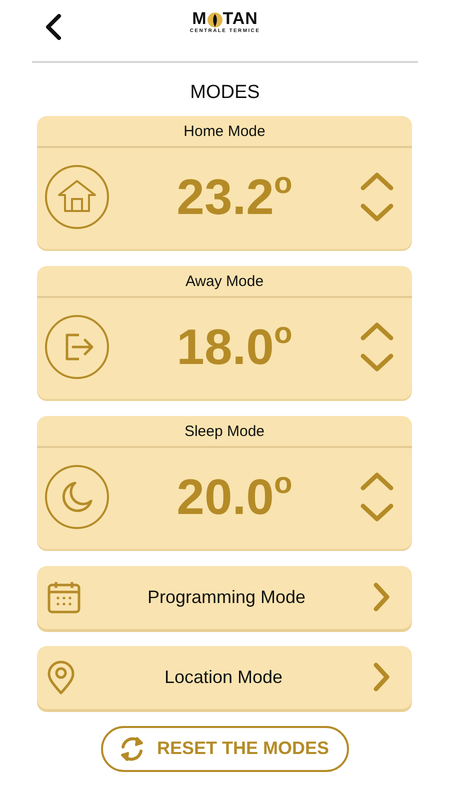 This screenshot has width=450, height=800. Describe the element at coordinates (224, 432) in the screenshot. I see `mode-name: Sleep Mode` at that location.